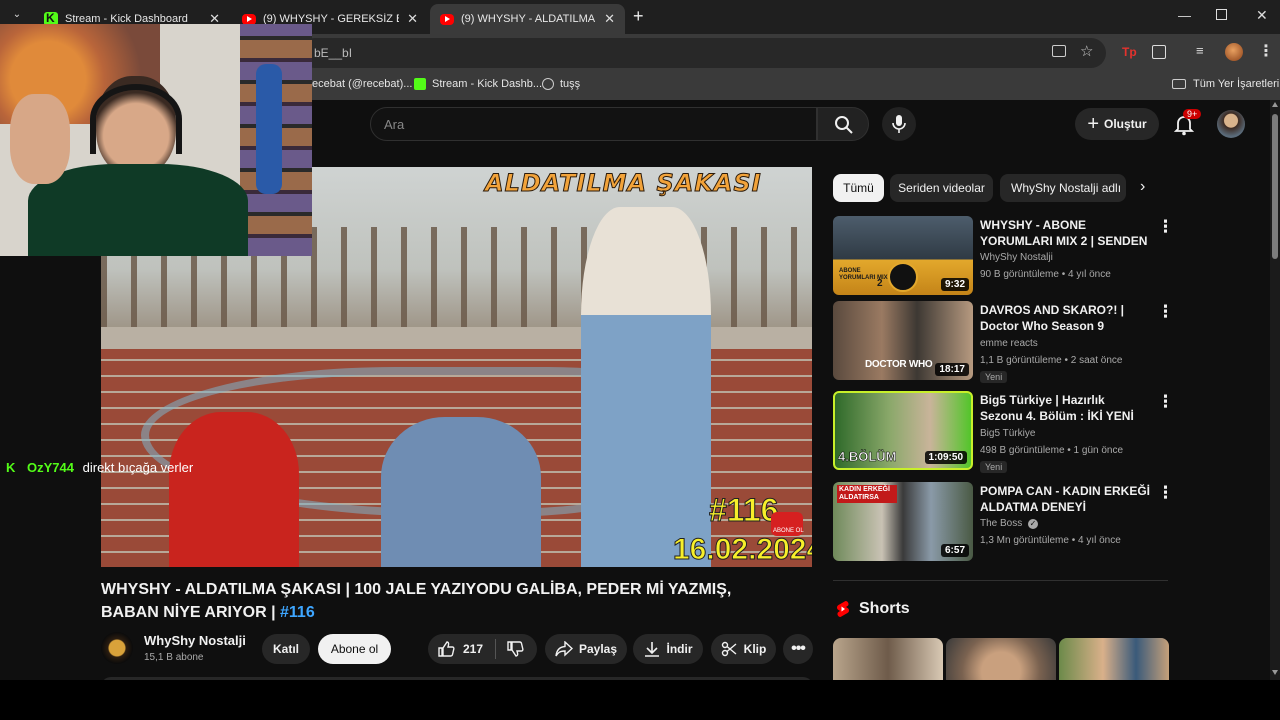  Describe the element at coordinates (40, 139) in the screenshot. I see `streamer-hand` at that location.